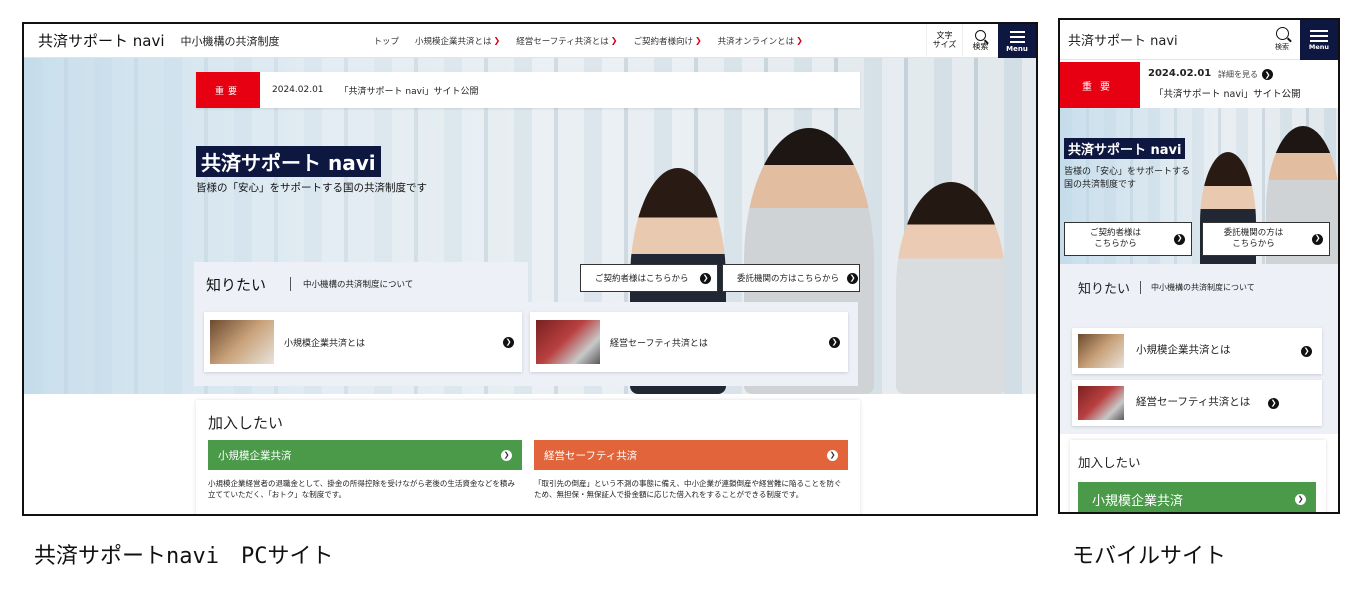  Describe the element at coordinates (1198, 476) in the screenshot. I see `join-section: 加入したい 小規模企業共済 ❯` at that location.